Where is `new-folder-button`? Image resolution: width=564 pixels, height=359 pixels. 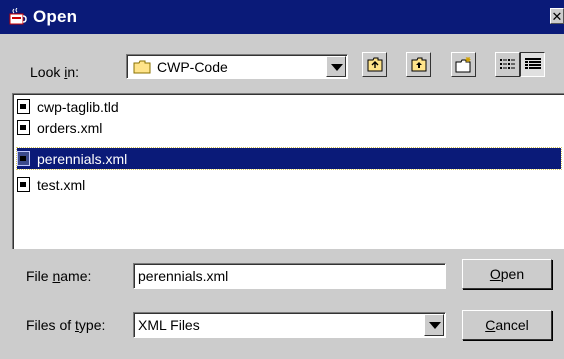
new-folder-button is located at coordinates (463, 64).